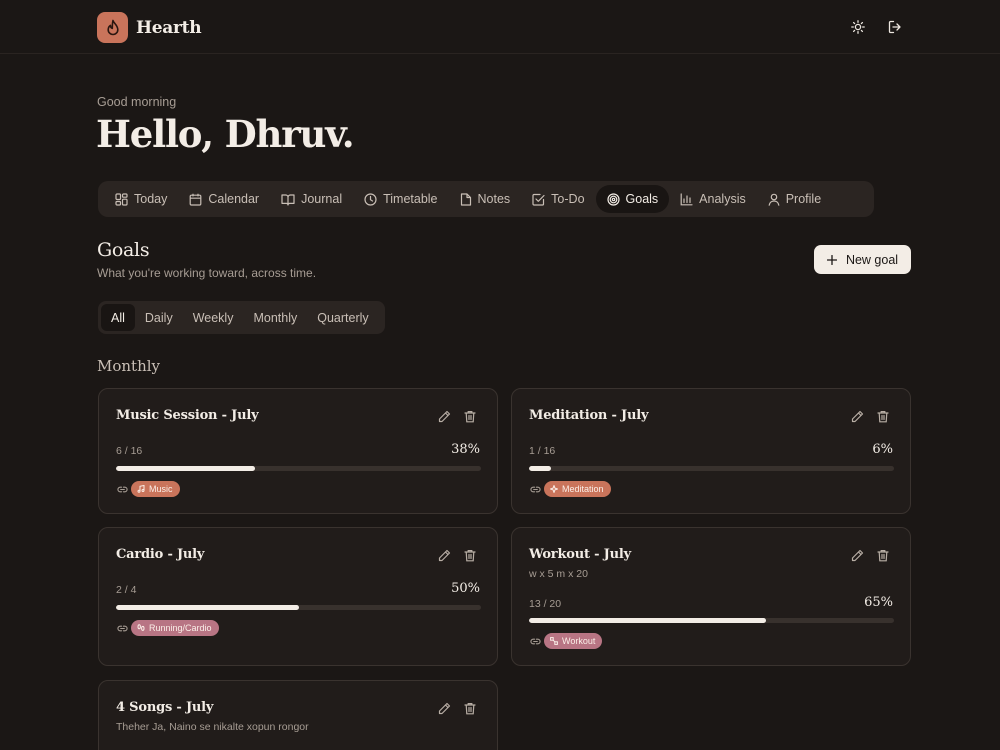 The width and height of the screenshot is (1000, 750). Describe the element at coordinates (275, 317) in the screenshot. I see `filter-monthly: Monthly` at that location.